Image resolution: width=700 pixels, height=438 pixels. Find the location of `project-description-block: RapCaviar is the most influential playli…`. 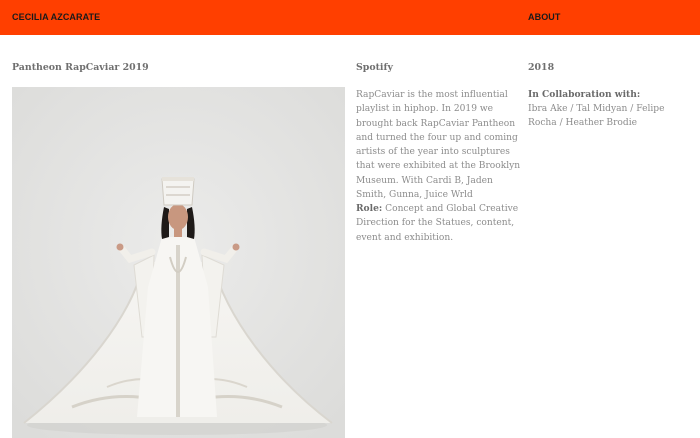

project-description-block: RapCaviar is the most influential playli… is located at coordinates (439, 166).